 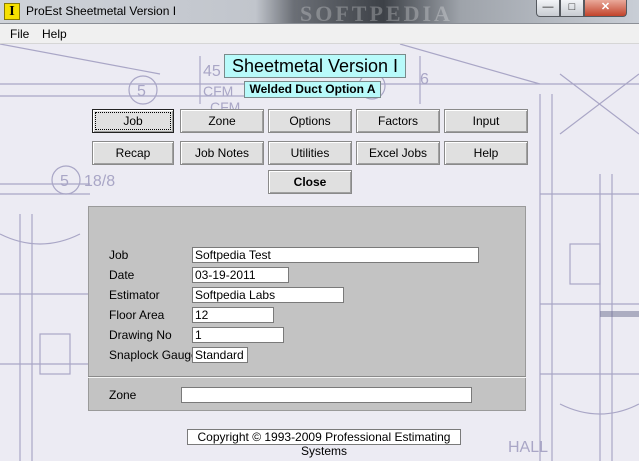 What do you see at coordinates (424, 79) in the screenshot?
I see `bg-number-5: 6` at bounding box center [424, 79].